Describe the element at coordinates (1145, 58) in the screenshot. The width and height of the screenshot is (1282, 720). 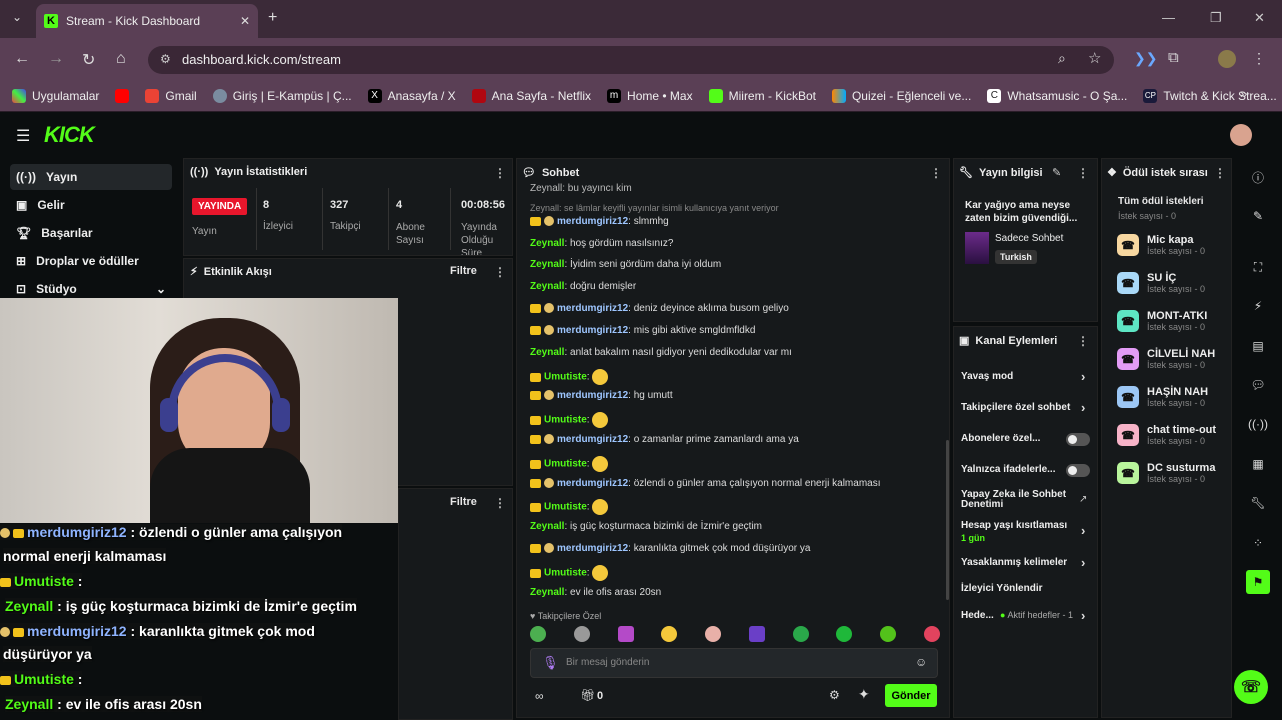
I see `extension-icon: ❯❯` at that location.